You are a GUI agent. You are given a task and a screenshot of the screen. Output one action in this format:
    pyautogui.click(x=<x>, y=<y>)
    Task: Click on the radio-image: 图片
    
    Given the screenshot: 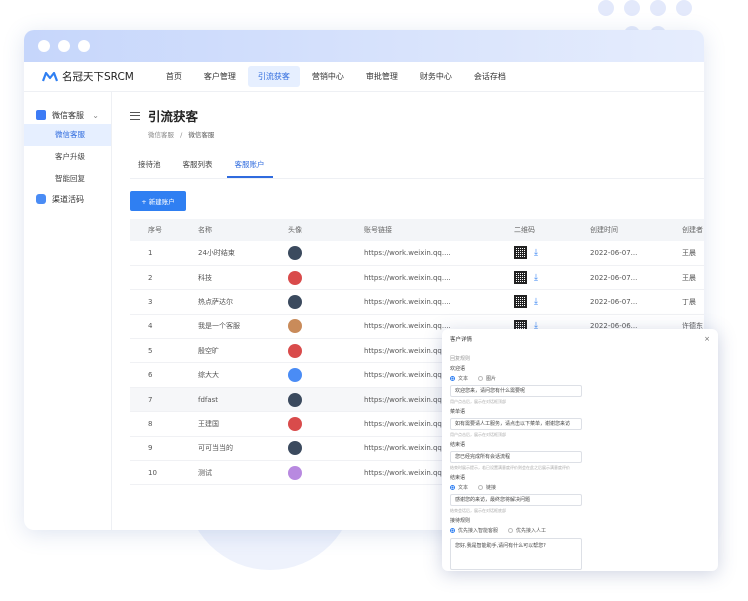 What is the action you would take?
    pyautogui.click(x=487, y=378)
    